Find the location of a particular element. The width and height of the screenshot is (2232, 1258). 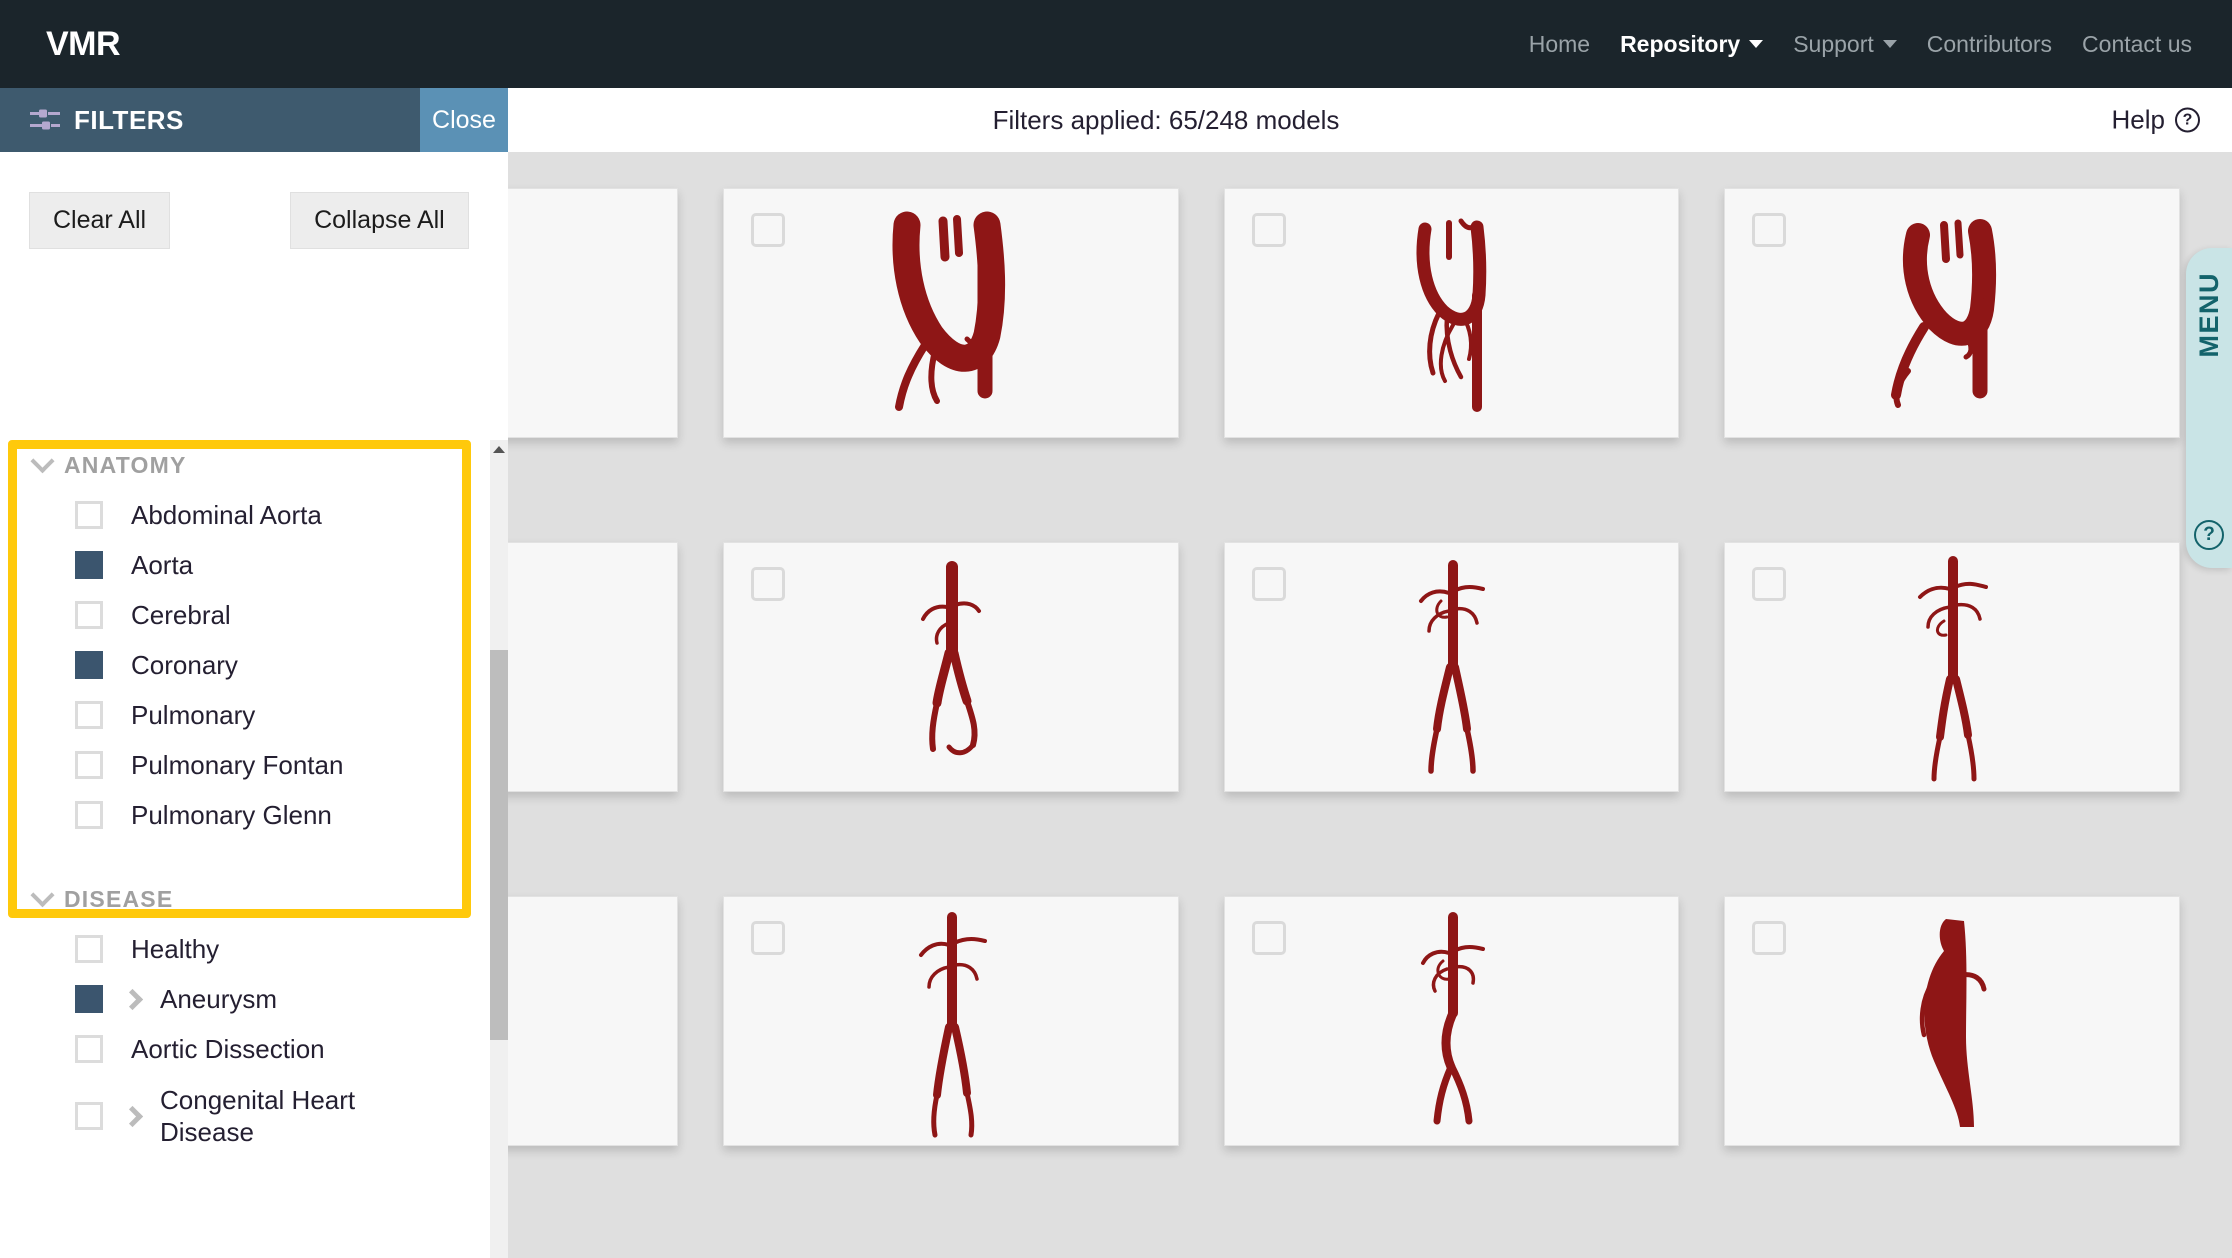

nav-link-contributors: Contributors is located at coordinates (1989, 44).